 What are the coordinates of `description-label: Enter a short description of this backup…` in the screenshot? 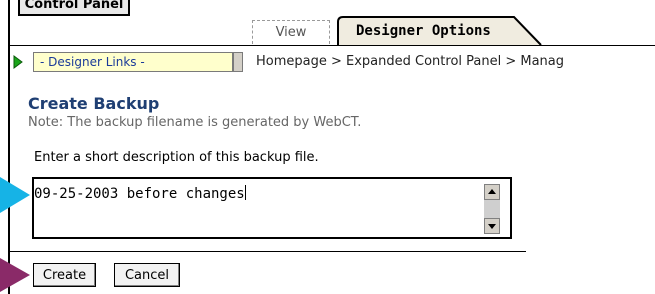 It's located at (176, 157).